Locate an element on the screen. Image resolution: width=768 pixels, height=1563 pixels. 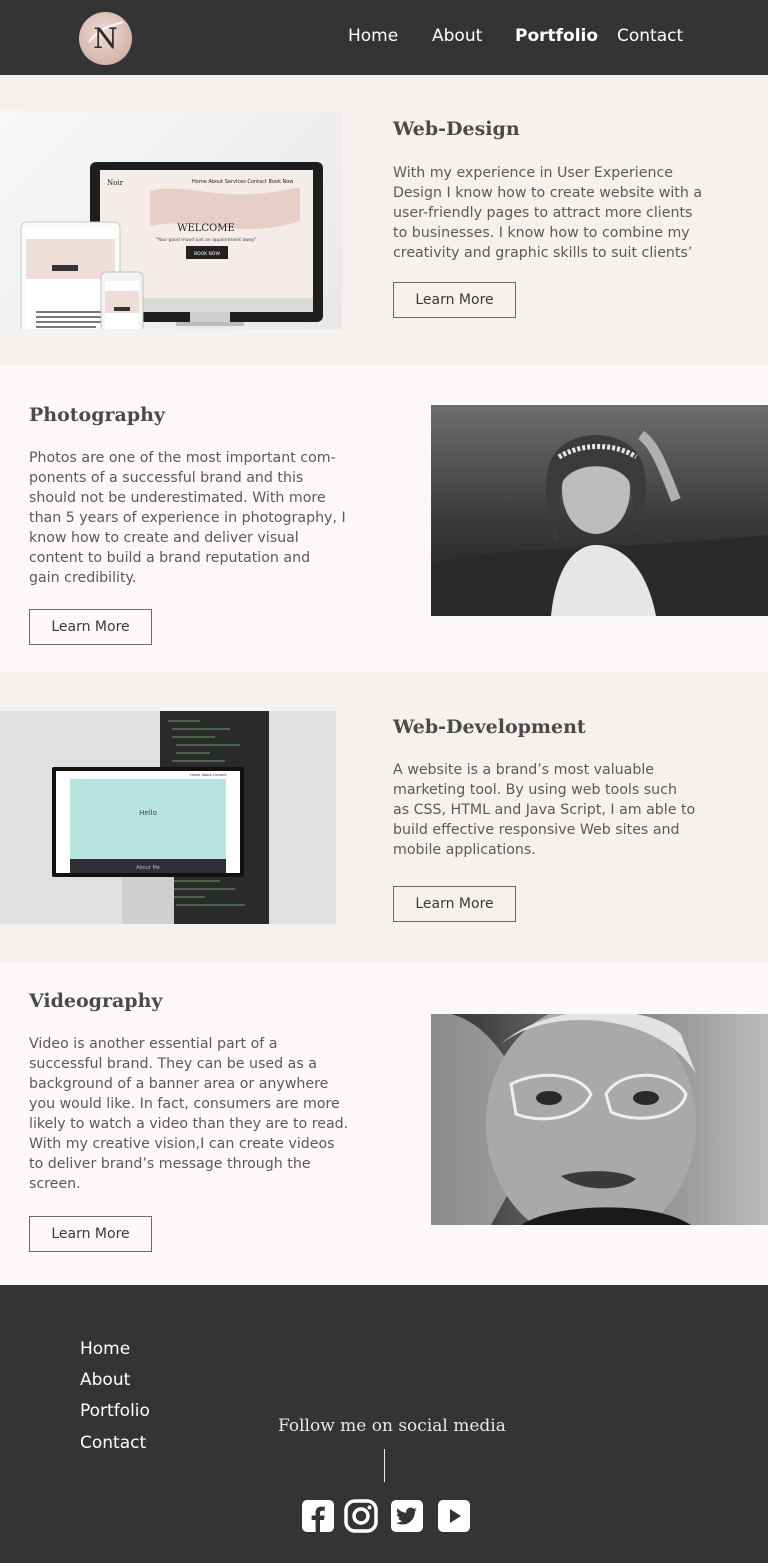
logo-letter: N is located at coordinates (105, 38).